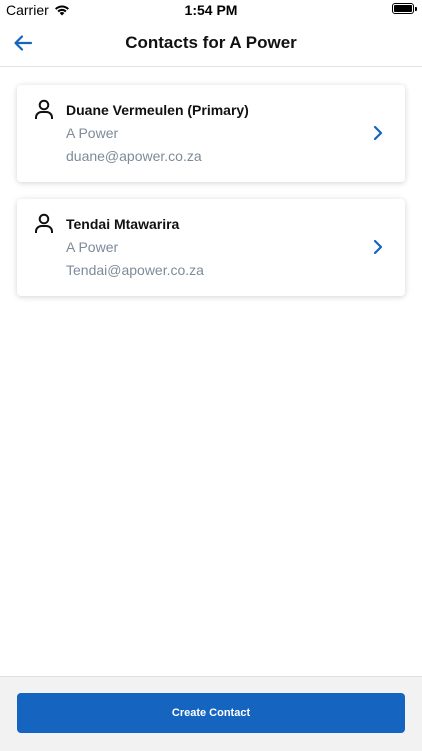 This screenshot has width=422, height=751. I want to click on page-title: Contacts for A Power, so click(211, 42).